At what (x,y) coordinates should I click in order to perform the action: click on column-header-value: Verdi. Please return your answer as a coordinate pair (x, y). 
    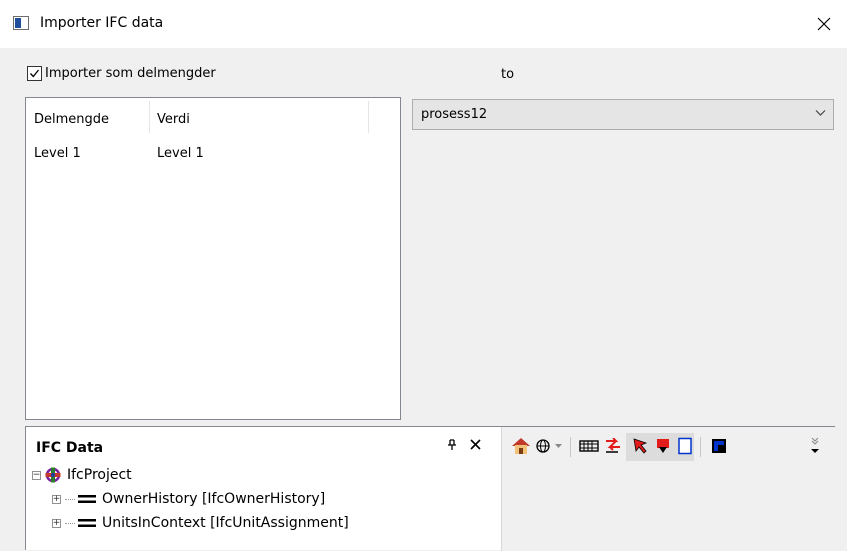
    Looking at the image, I should click on (173, 119).